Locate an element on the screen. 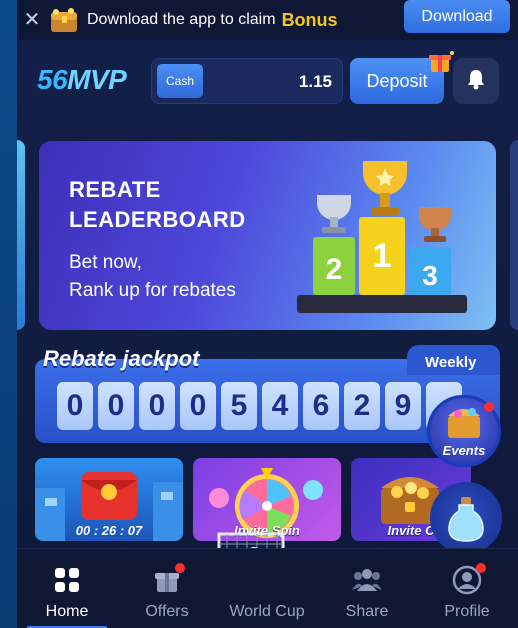 The image size is (518, 628). logo: 56MVP is located at coordinates (82, 80).